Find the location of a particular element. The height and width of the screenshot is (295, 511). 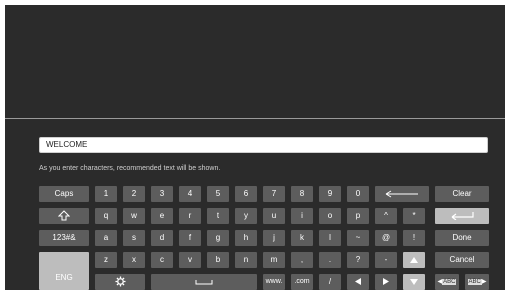

prev-page-key: ◀ABC is located at coordinates (447, 282).